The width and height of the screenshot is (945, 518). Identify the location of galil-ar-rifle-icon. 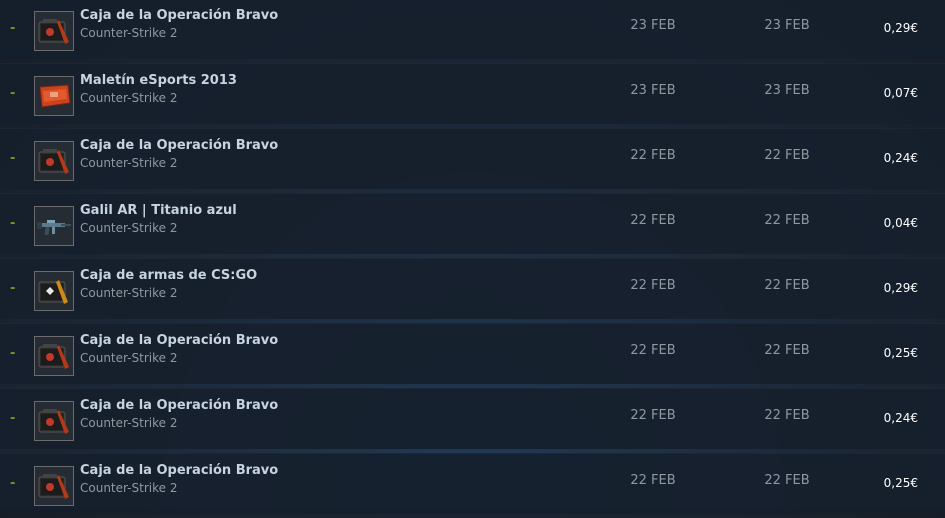
(54, 226).